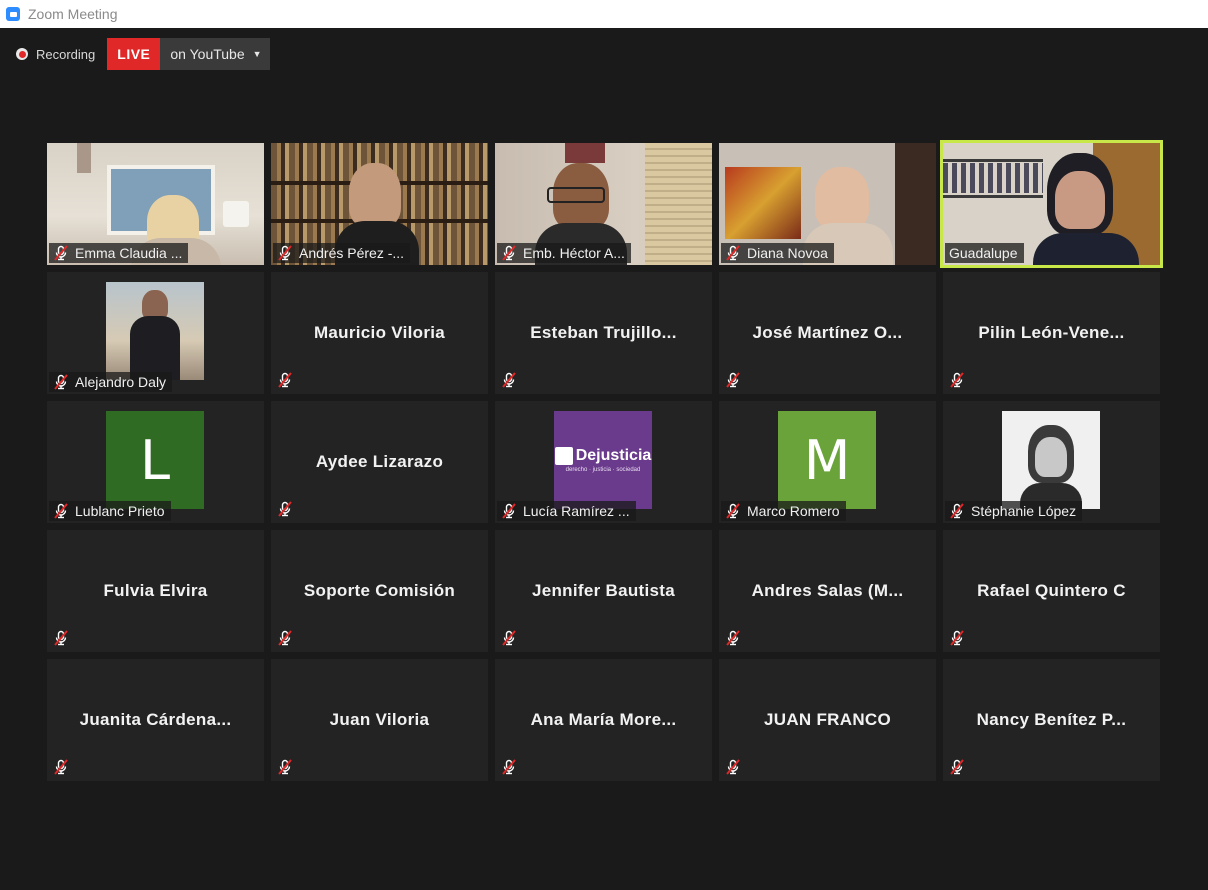 The height and width of the screenshot is (890, 1208). I want to click on participant-tile: Soporte Comisión, so click(379, 591).